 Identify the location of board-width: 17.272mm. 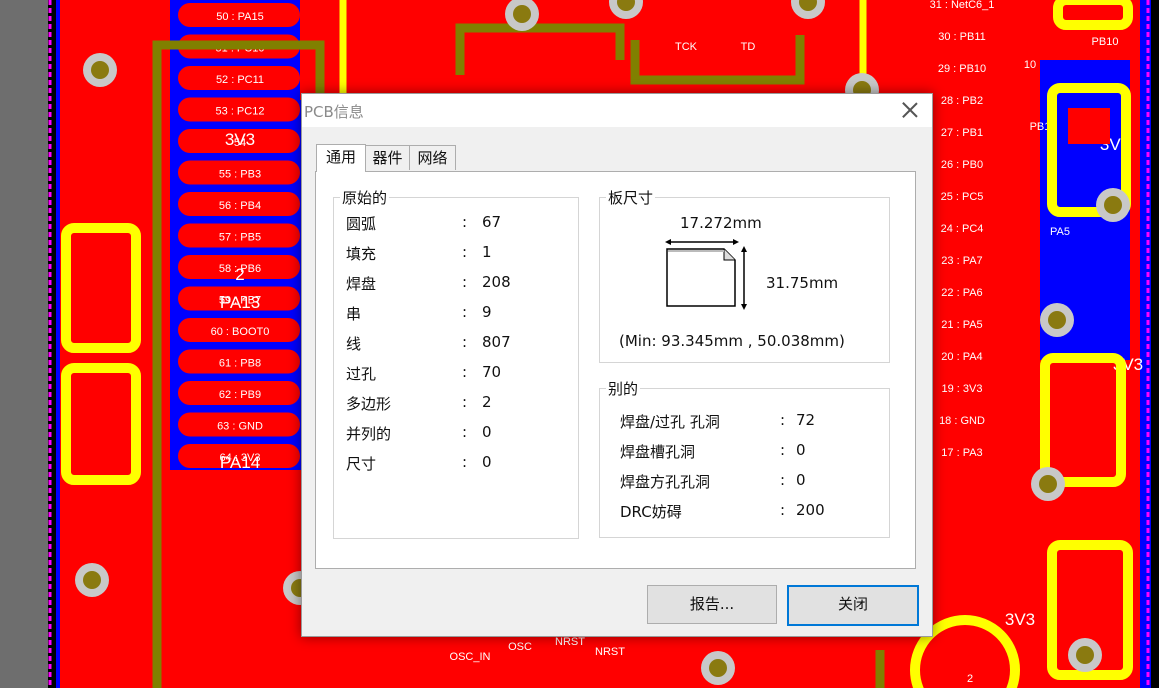
(721, 223).